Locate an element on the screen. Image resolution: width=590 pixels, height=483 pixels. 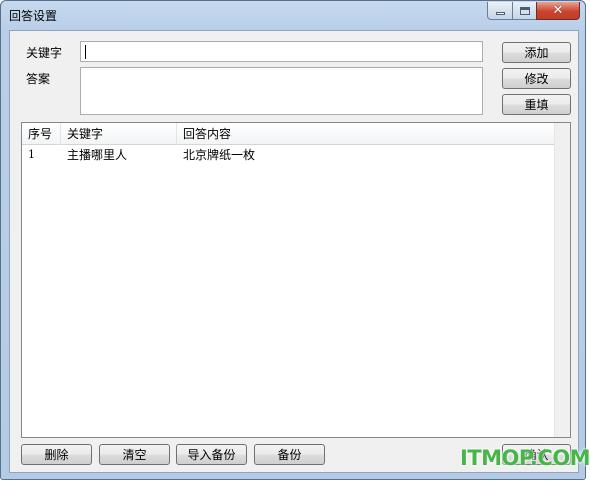
window-title: 回答设置 is located at coordinates (33, 16).